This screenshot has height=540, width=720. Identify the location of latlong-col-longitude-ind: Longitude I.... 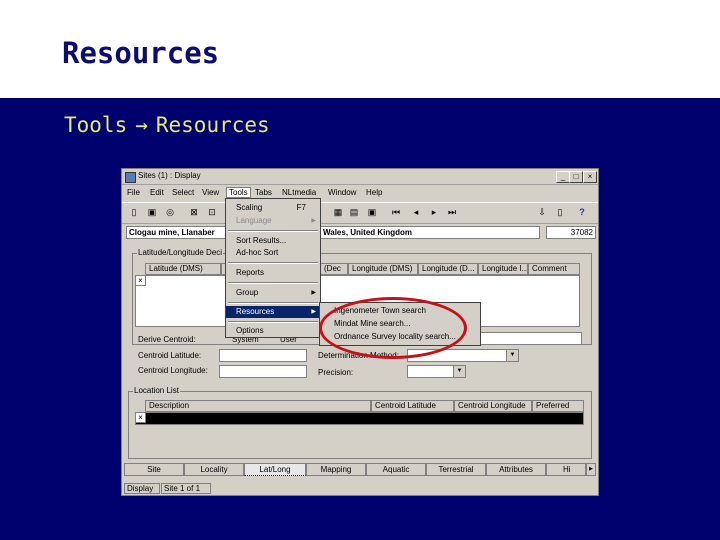
(503, 269).